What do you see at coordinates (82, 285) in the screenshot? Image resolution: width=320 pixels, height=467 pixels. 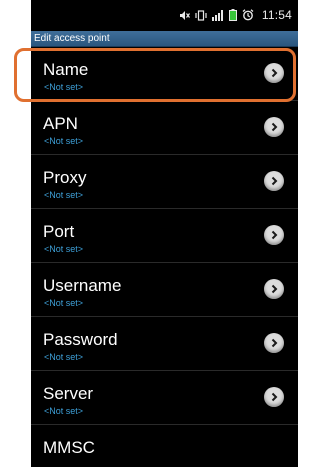 I see `item-label: Username` at bounding box center [82, 285].